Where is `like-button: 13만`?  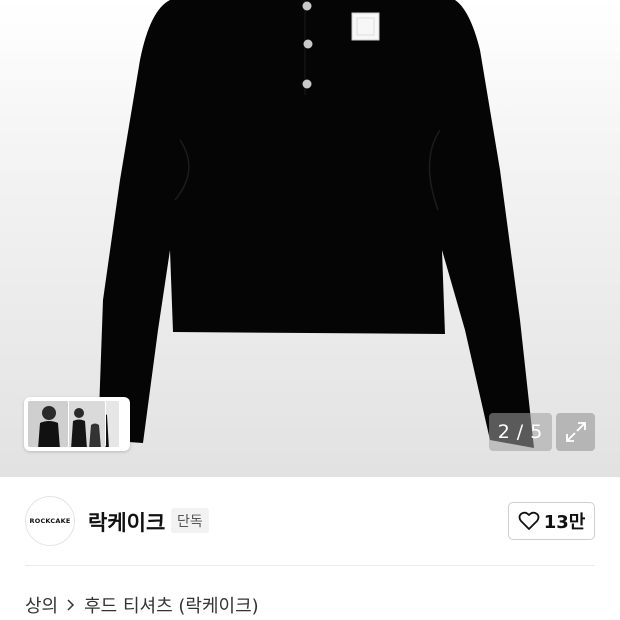 like-button: 13만 is located at coordinates (551, 521).